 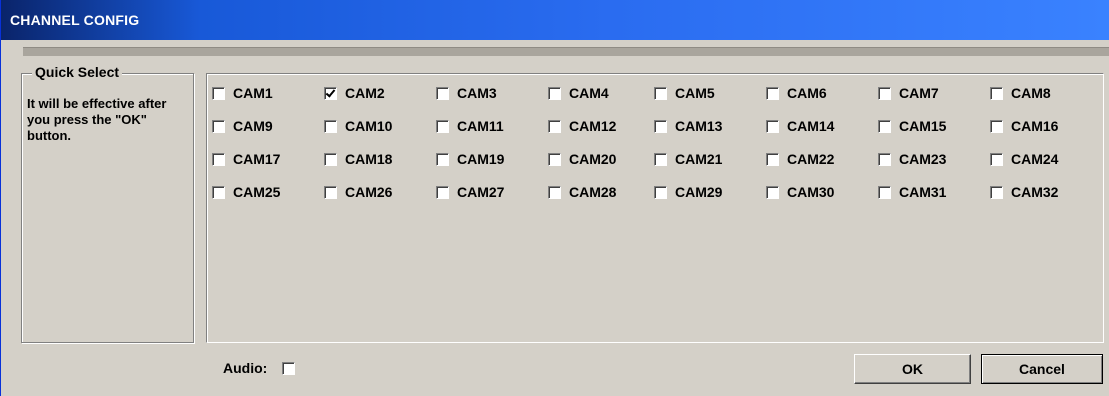 I want to click on cam-checkbox-item: CAM19, so click(x=470, y=159).